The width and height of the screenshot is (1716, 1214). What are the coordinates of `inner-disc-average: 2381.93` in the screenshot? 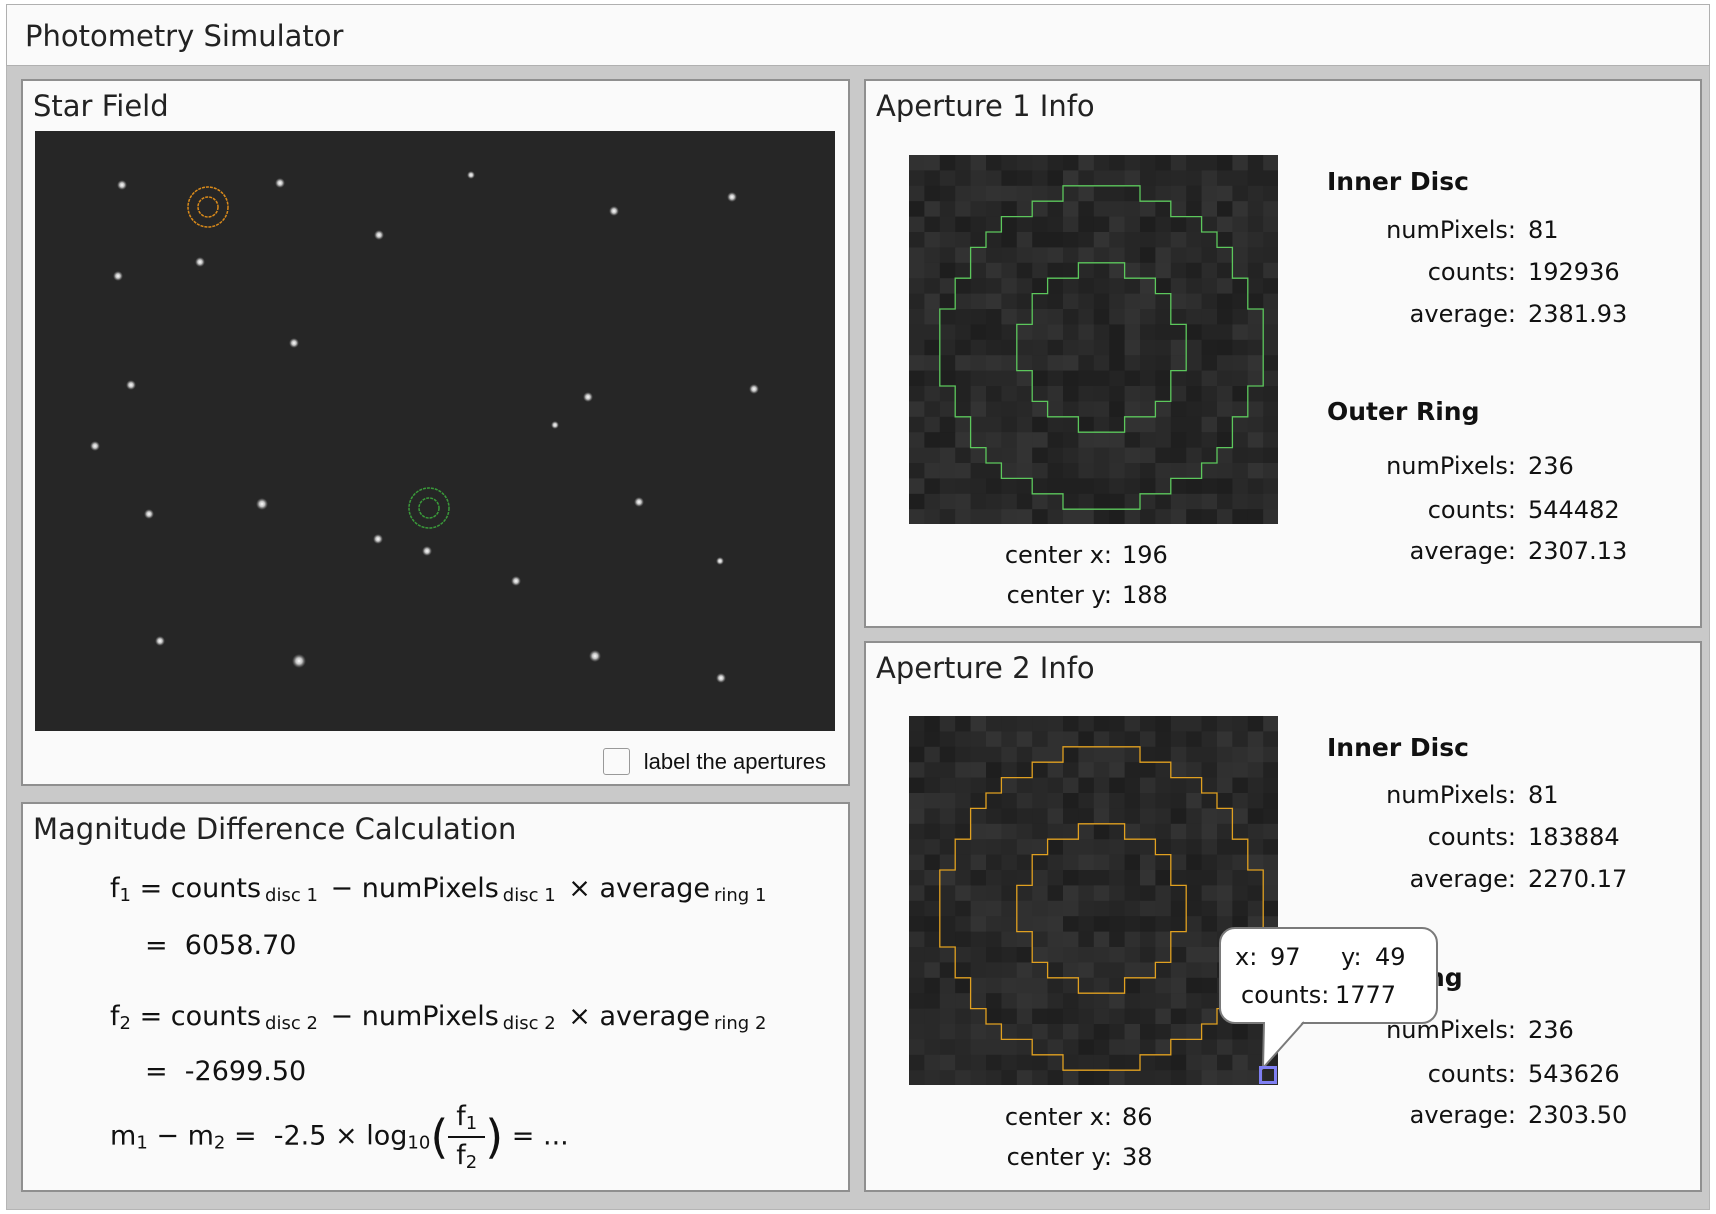 It's located at (1578, 314).